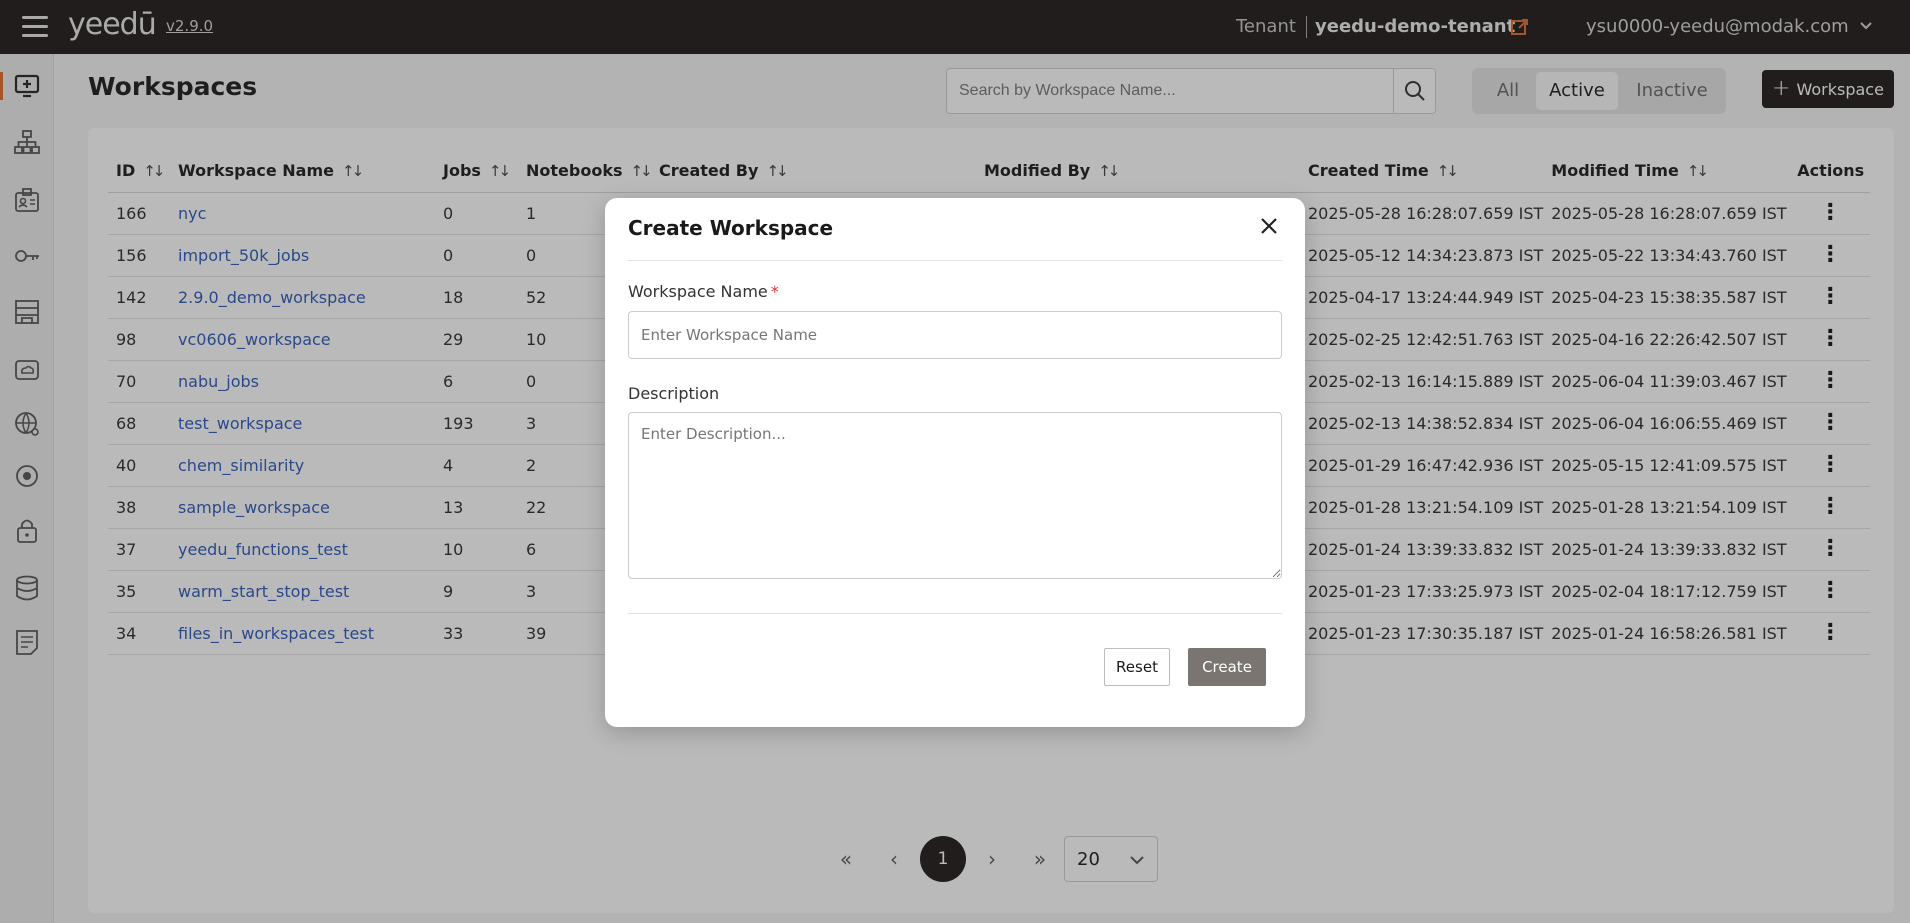  What do you see at coordinates (774, 291) in the screenshot?
I see `required-marker: *` at bounding box center [774, 291].